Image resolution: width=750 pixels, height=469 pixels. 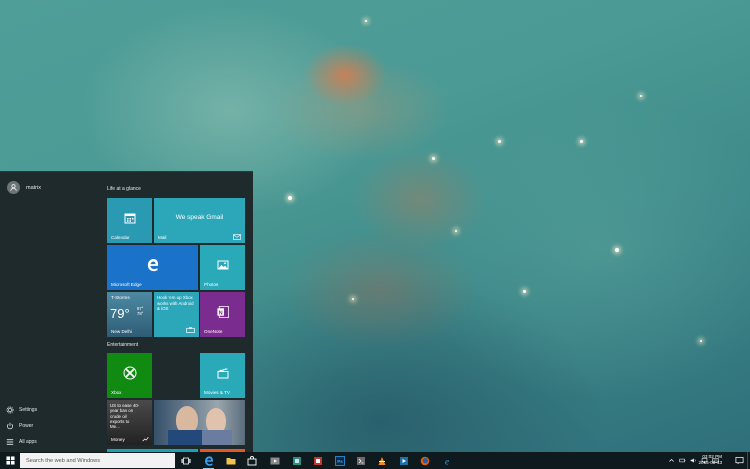 I want to click on list-icon, so click(x=9, y=442).